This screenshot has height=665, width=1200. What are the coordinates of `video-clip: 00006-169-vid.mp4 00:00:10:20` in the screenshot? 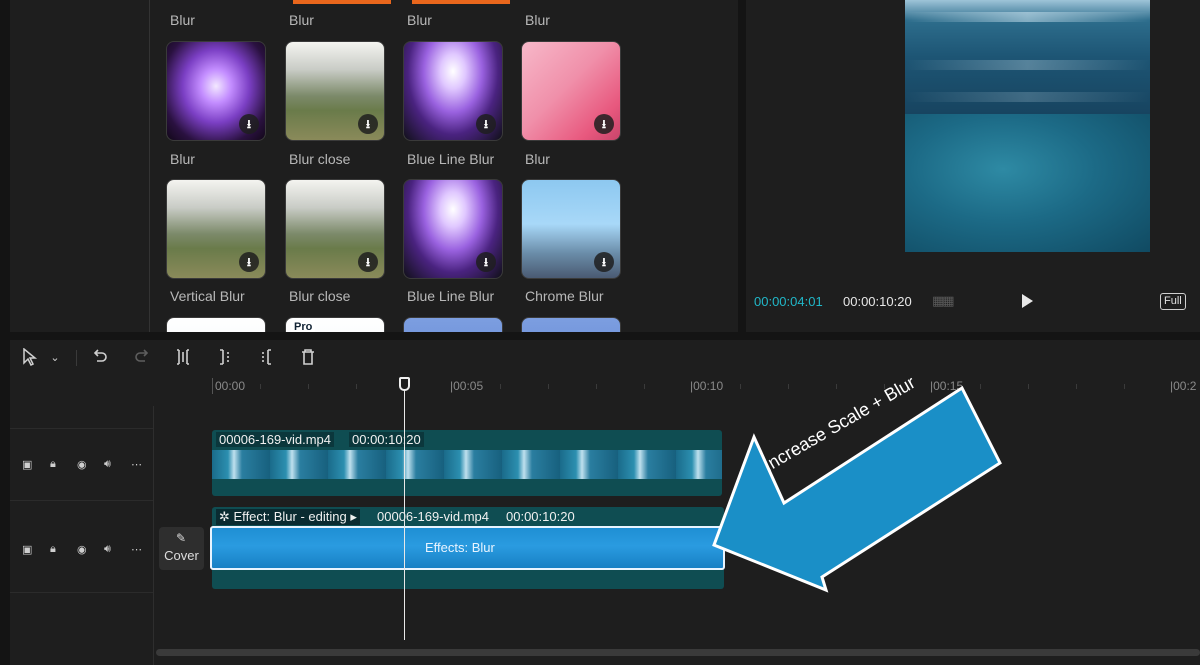 It's located at (467, 463).